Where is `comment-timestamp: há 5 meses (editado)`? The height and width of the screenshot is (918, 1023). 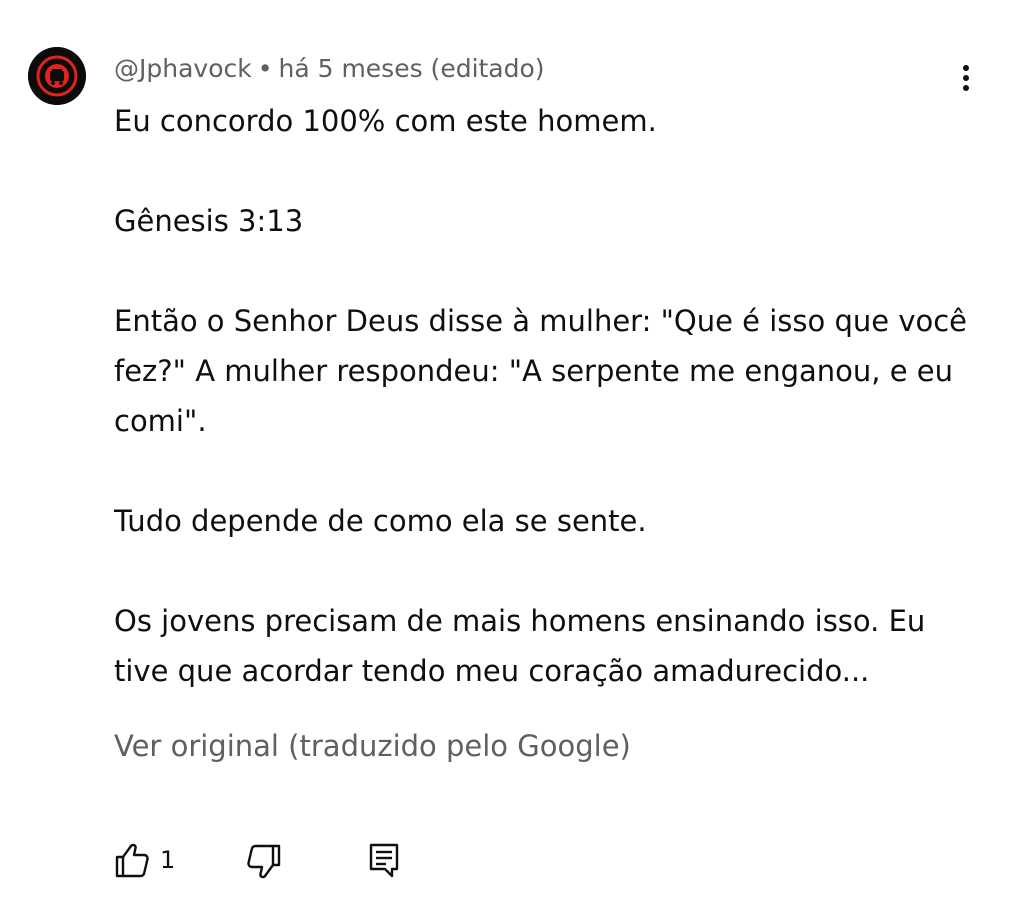
comment-timestamp: há 5 meses (editado) is located at coordinates (411, 68).